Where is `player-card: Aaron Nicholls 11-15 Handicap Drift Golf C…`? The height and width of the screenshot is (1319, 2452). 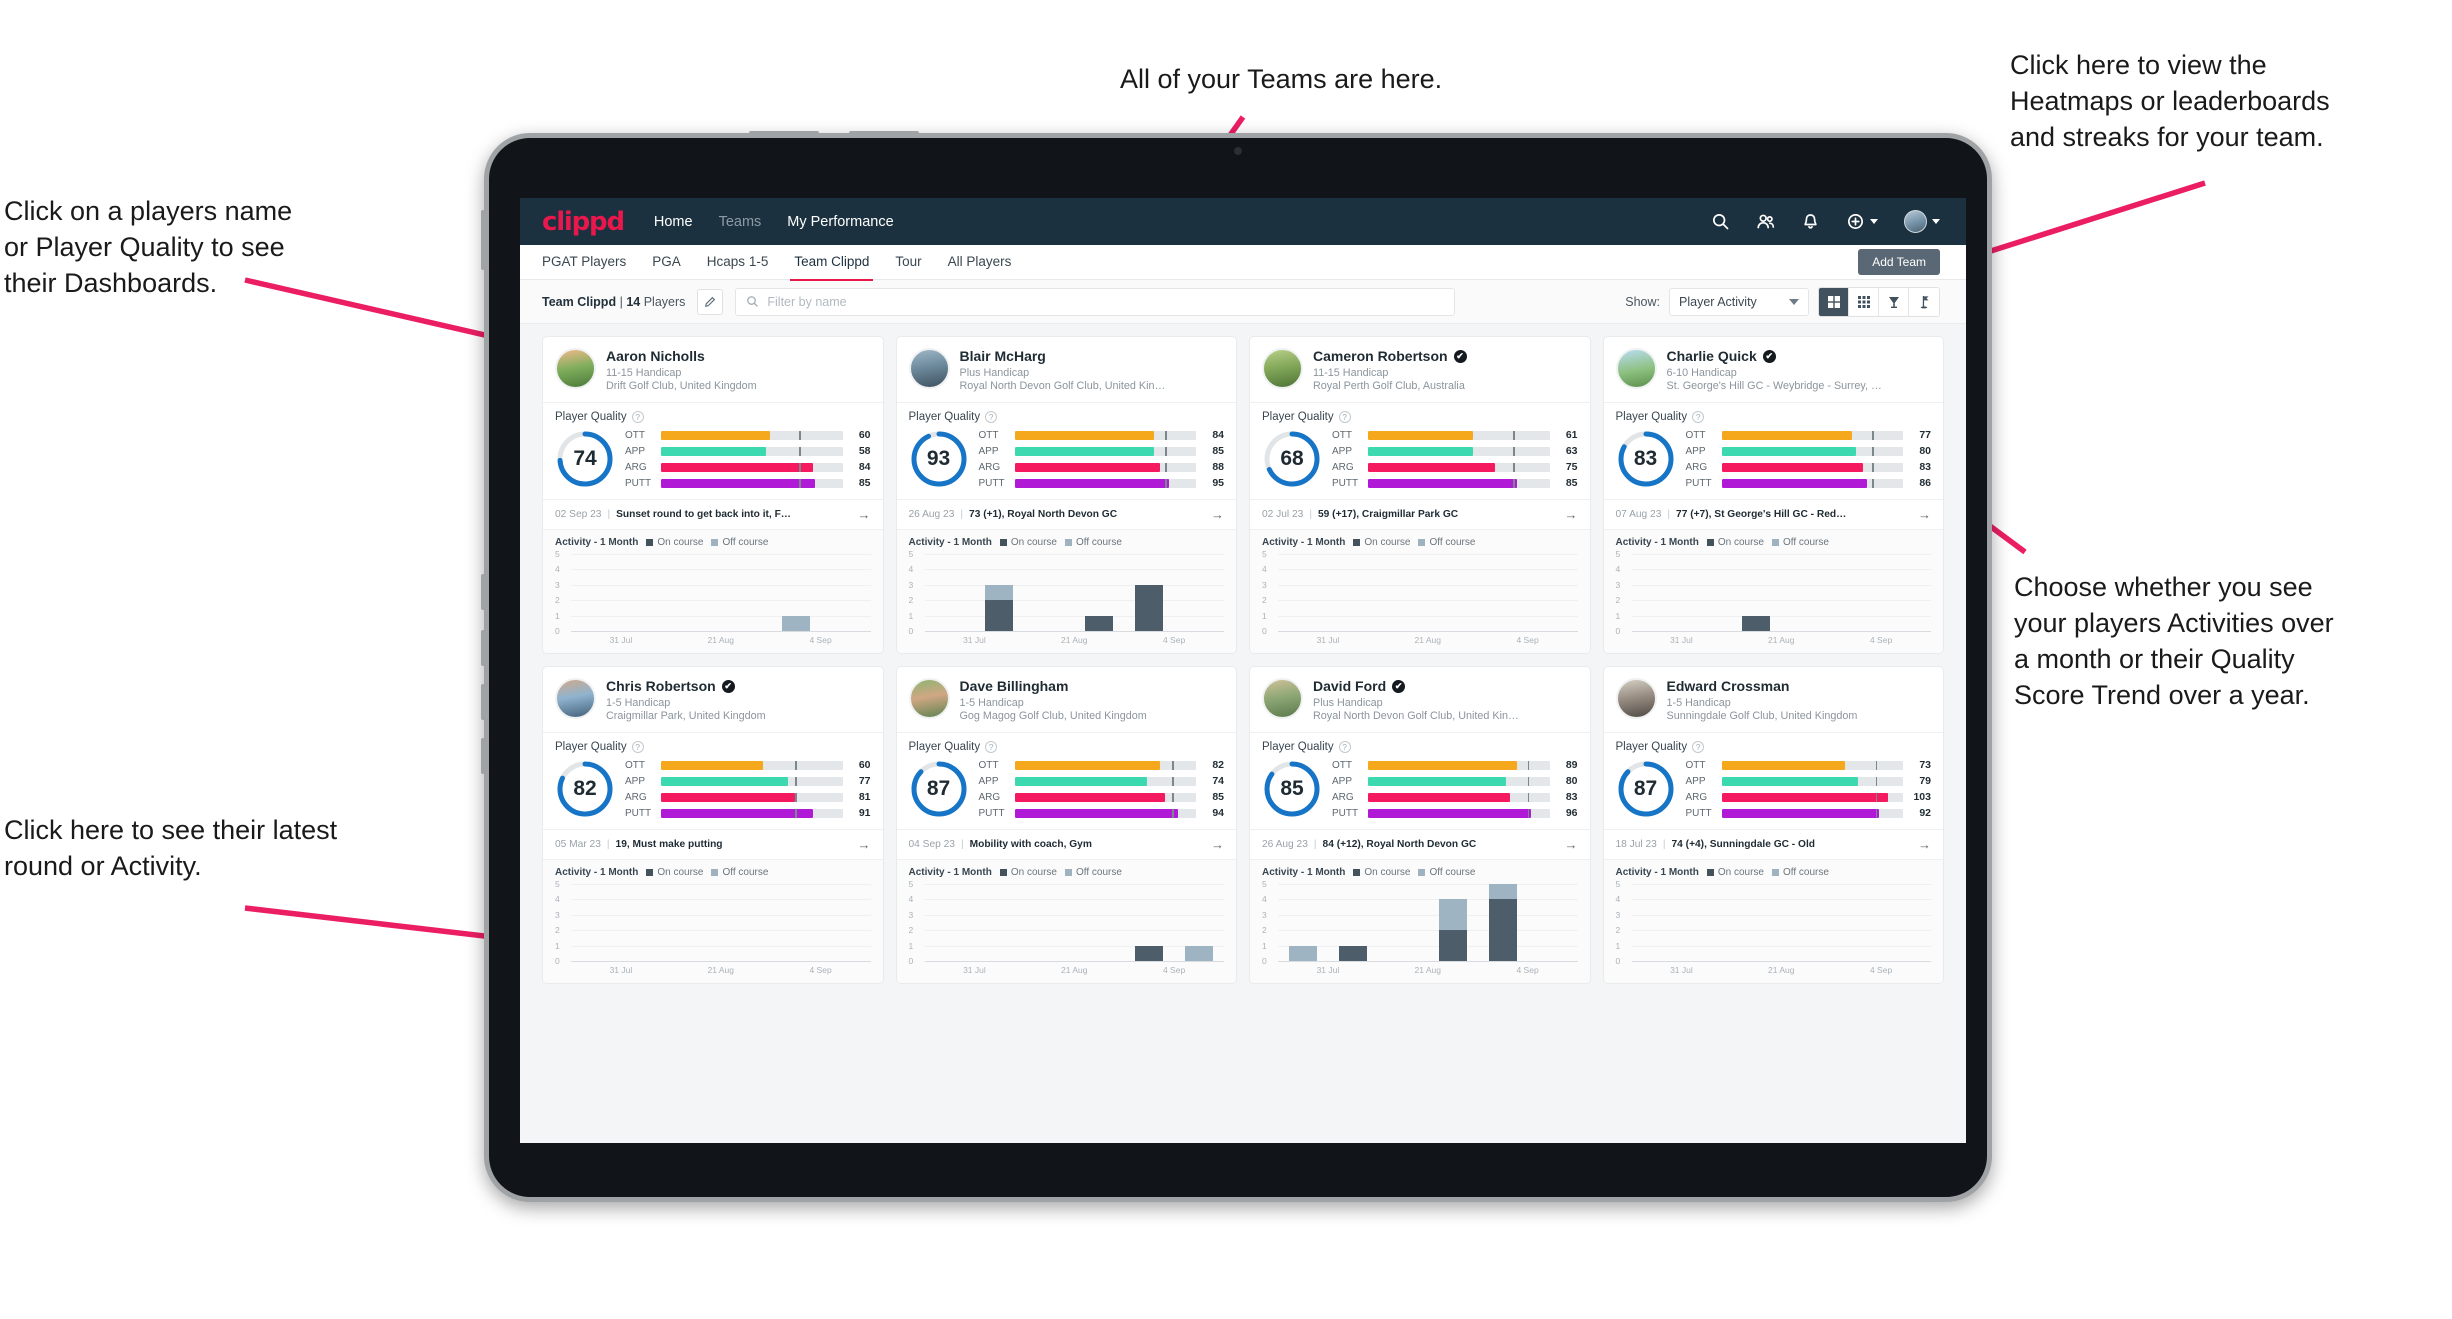
player-card: Aaron Nicholls 11-15 Handicap Drift Golf C… is located at coordinates (713, 495).